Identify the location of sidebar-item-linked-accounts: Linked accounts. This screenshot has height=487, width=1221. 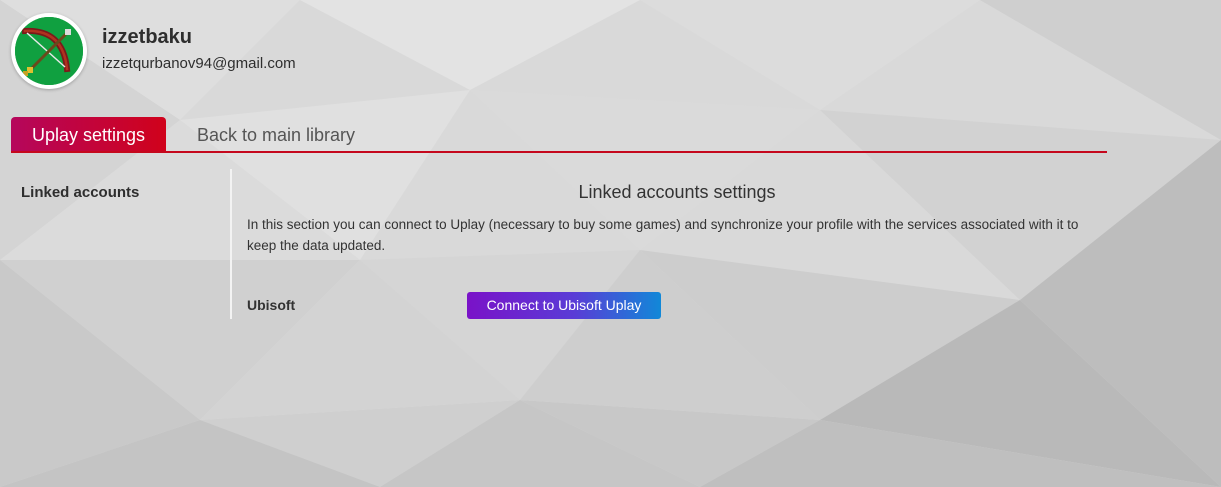
(80, 192).